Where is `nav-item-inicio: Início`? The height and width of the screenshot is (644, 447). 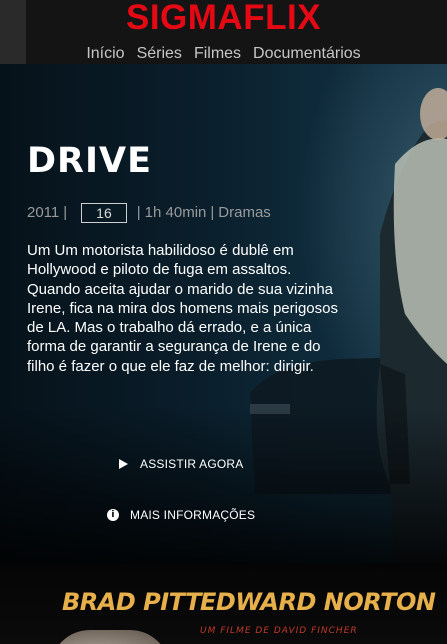 nav-item-inicio: Início is located at coordinates (105, 54).